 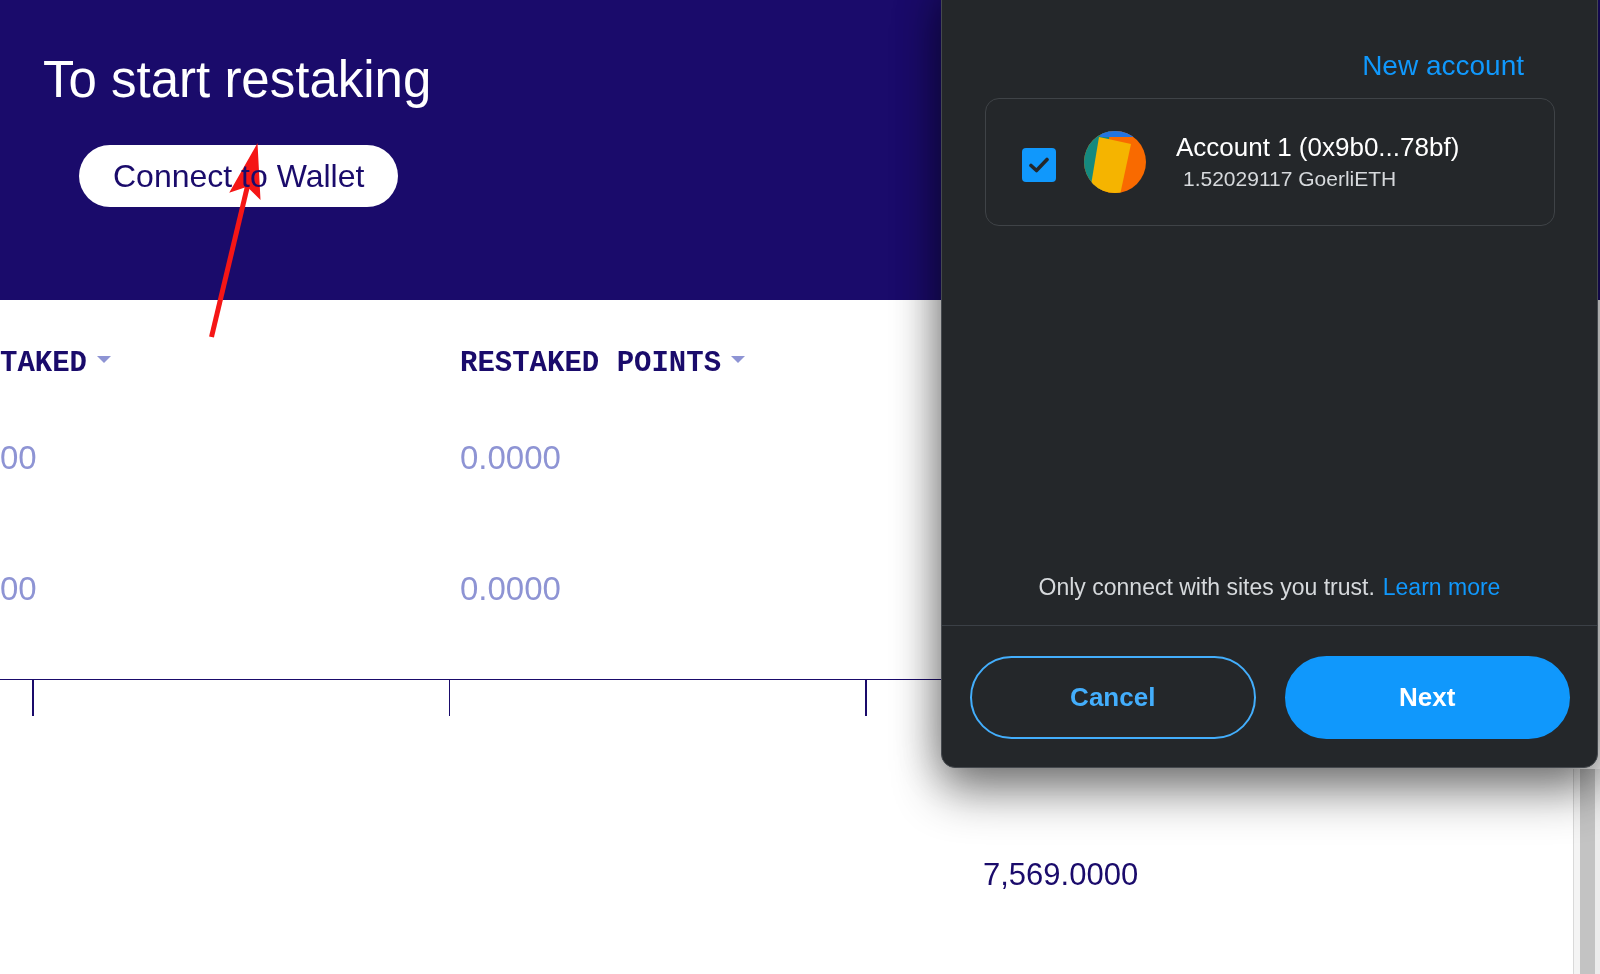 What do you see at coordinates (1061, 875) in the screenshot?
I see `table-cell-text: 7,569.0000` at bounding box center [1061, 875].